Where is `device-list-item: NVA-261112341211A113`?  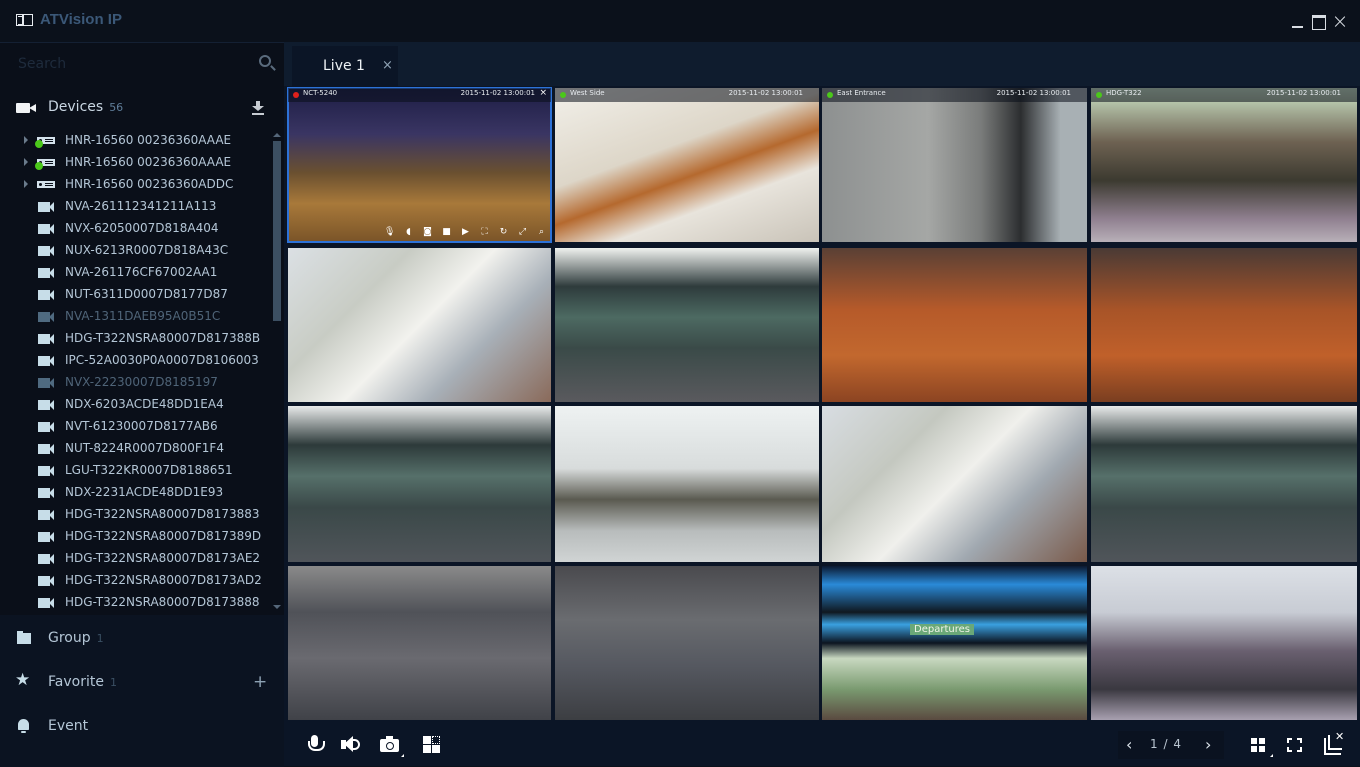
device-list-item: NVA-261112341211A113 is located at coordinates (135, 207).